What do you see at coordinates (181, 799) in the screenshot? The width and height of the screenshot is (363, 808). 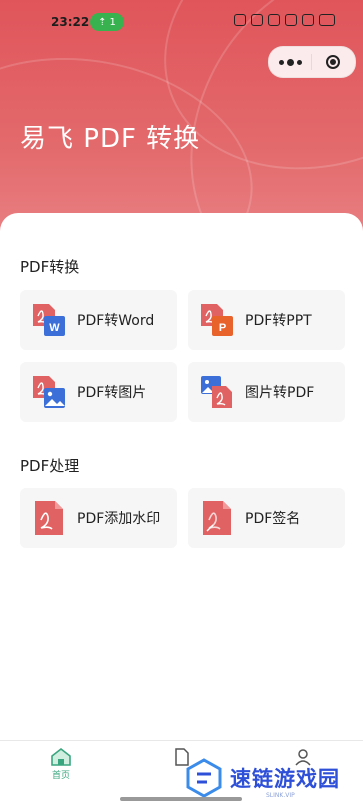 I see `home-indicator` at bounding box center [181, 799].